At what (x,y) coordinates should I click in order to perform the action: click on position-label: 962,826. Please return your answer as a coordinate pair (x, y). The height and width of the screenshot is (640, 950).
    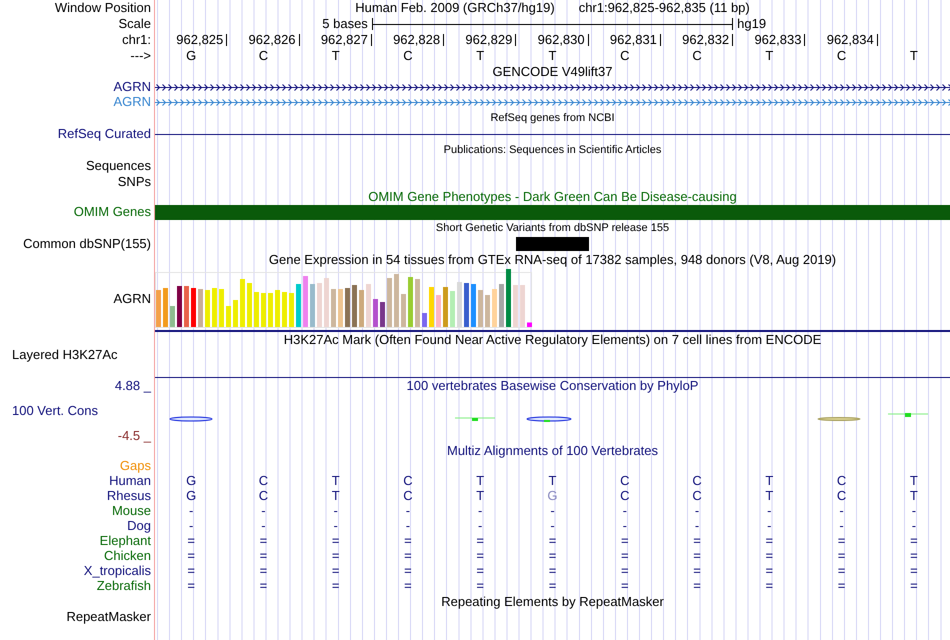
    Looking at the image, I should click on (274, 40).